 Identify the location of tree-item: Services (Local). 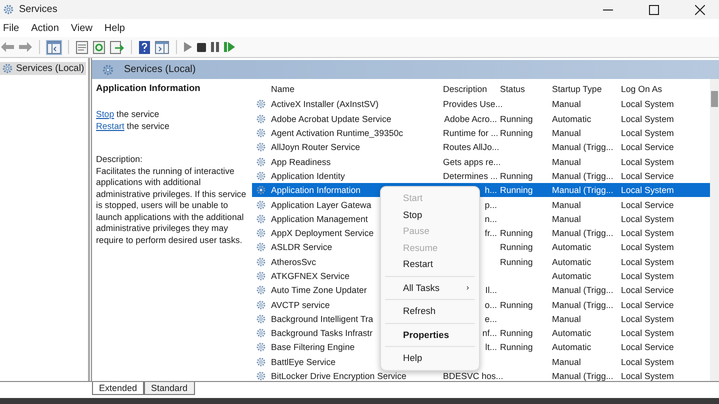
(43, 68).